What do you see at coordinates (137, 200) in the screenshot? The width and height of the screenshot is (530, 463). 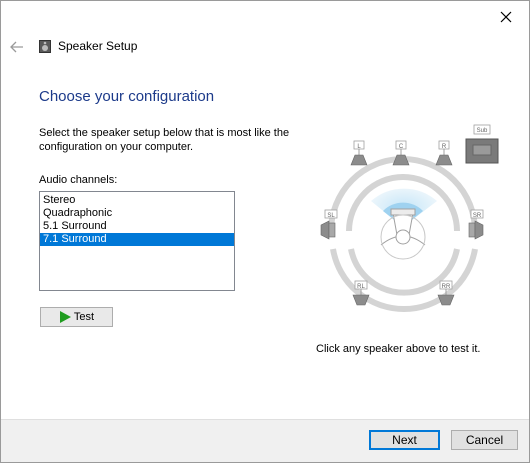 I see `list-item-stereo: Stereo` at bounding box center [137, 200].